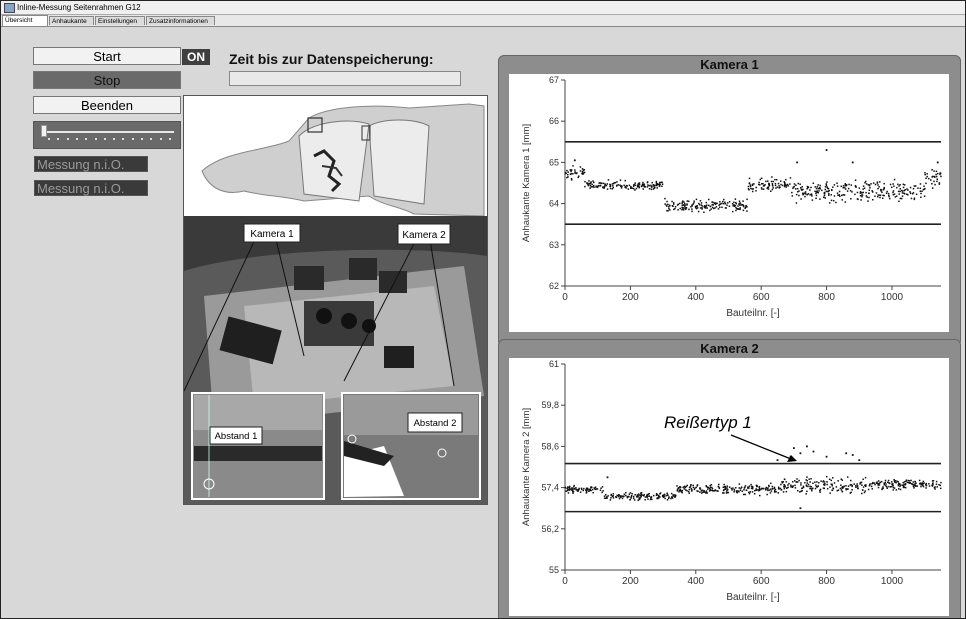 The width and height of the screenshot is (966, 619). Describe the element at coordinates (180, 20) in the screenshot. I see `tab-zusatzinformationen: Zusatzinformationen` at that location.